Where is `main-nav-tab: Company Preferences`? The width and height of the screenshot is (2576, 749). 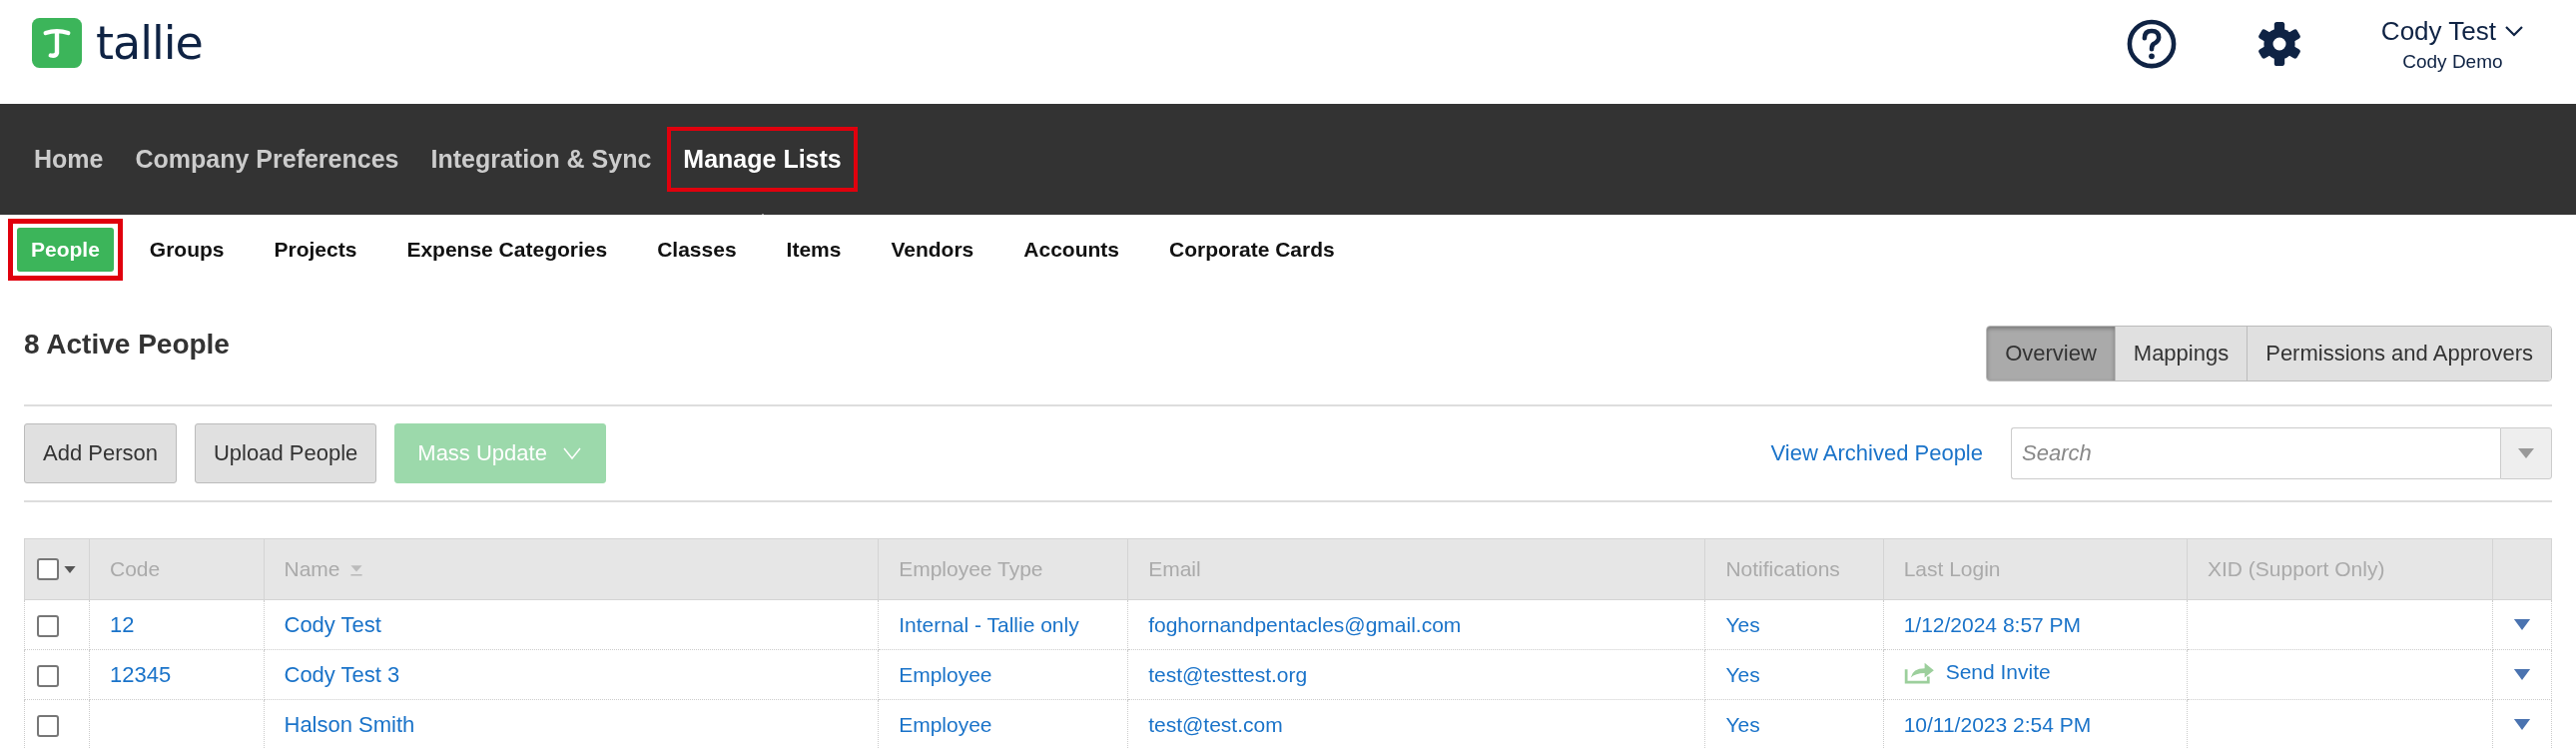 main-nav-tab: Company Preferences is located at coordinates (267, 159).